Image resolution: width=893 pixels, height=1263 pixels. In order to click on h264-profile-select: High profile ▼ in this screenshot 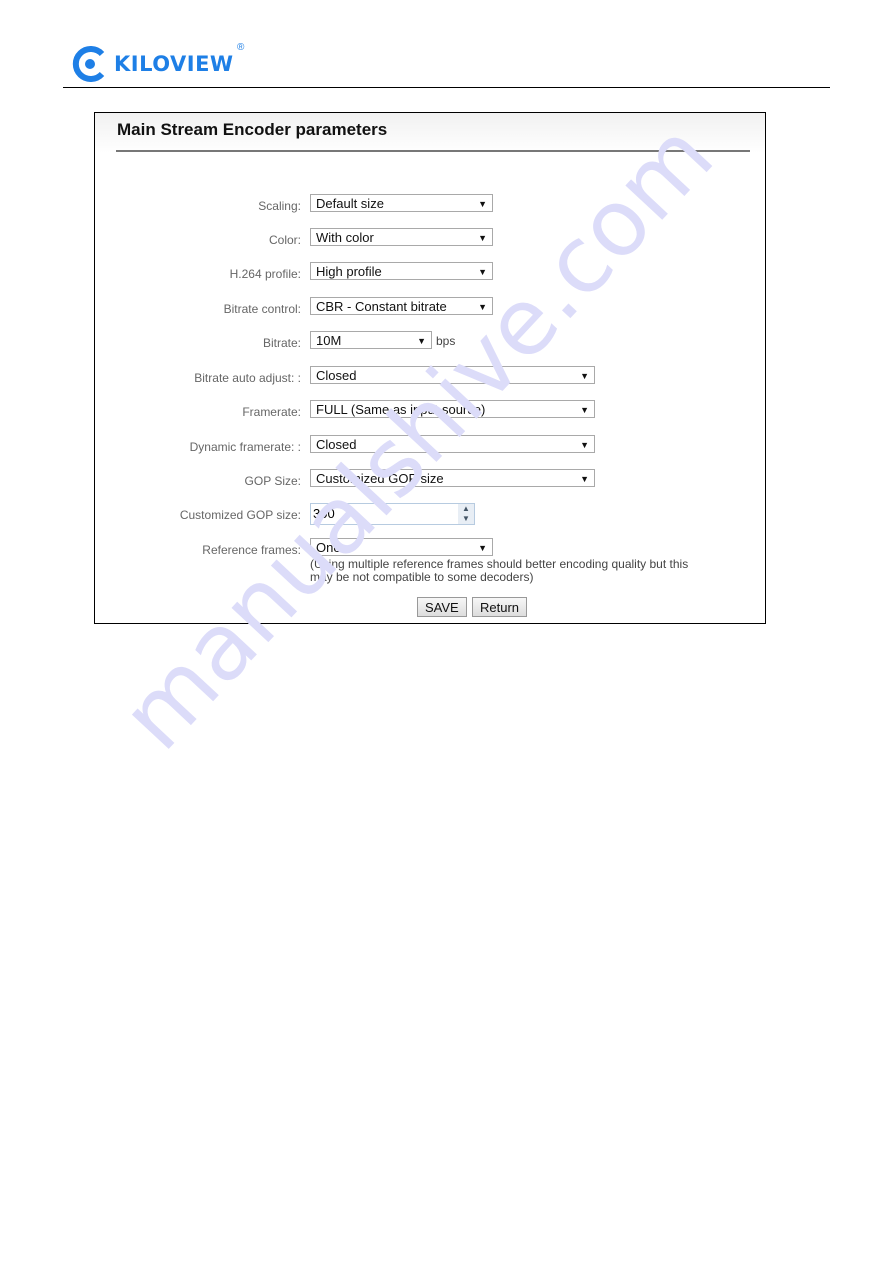, I will do `click(401, 271)`.